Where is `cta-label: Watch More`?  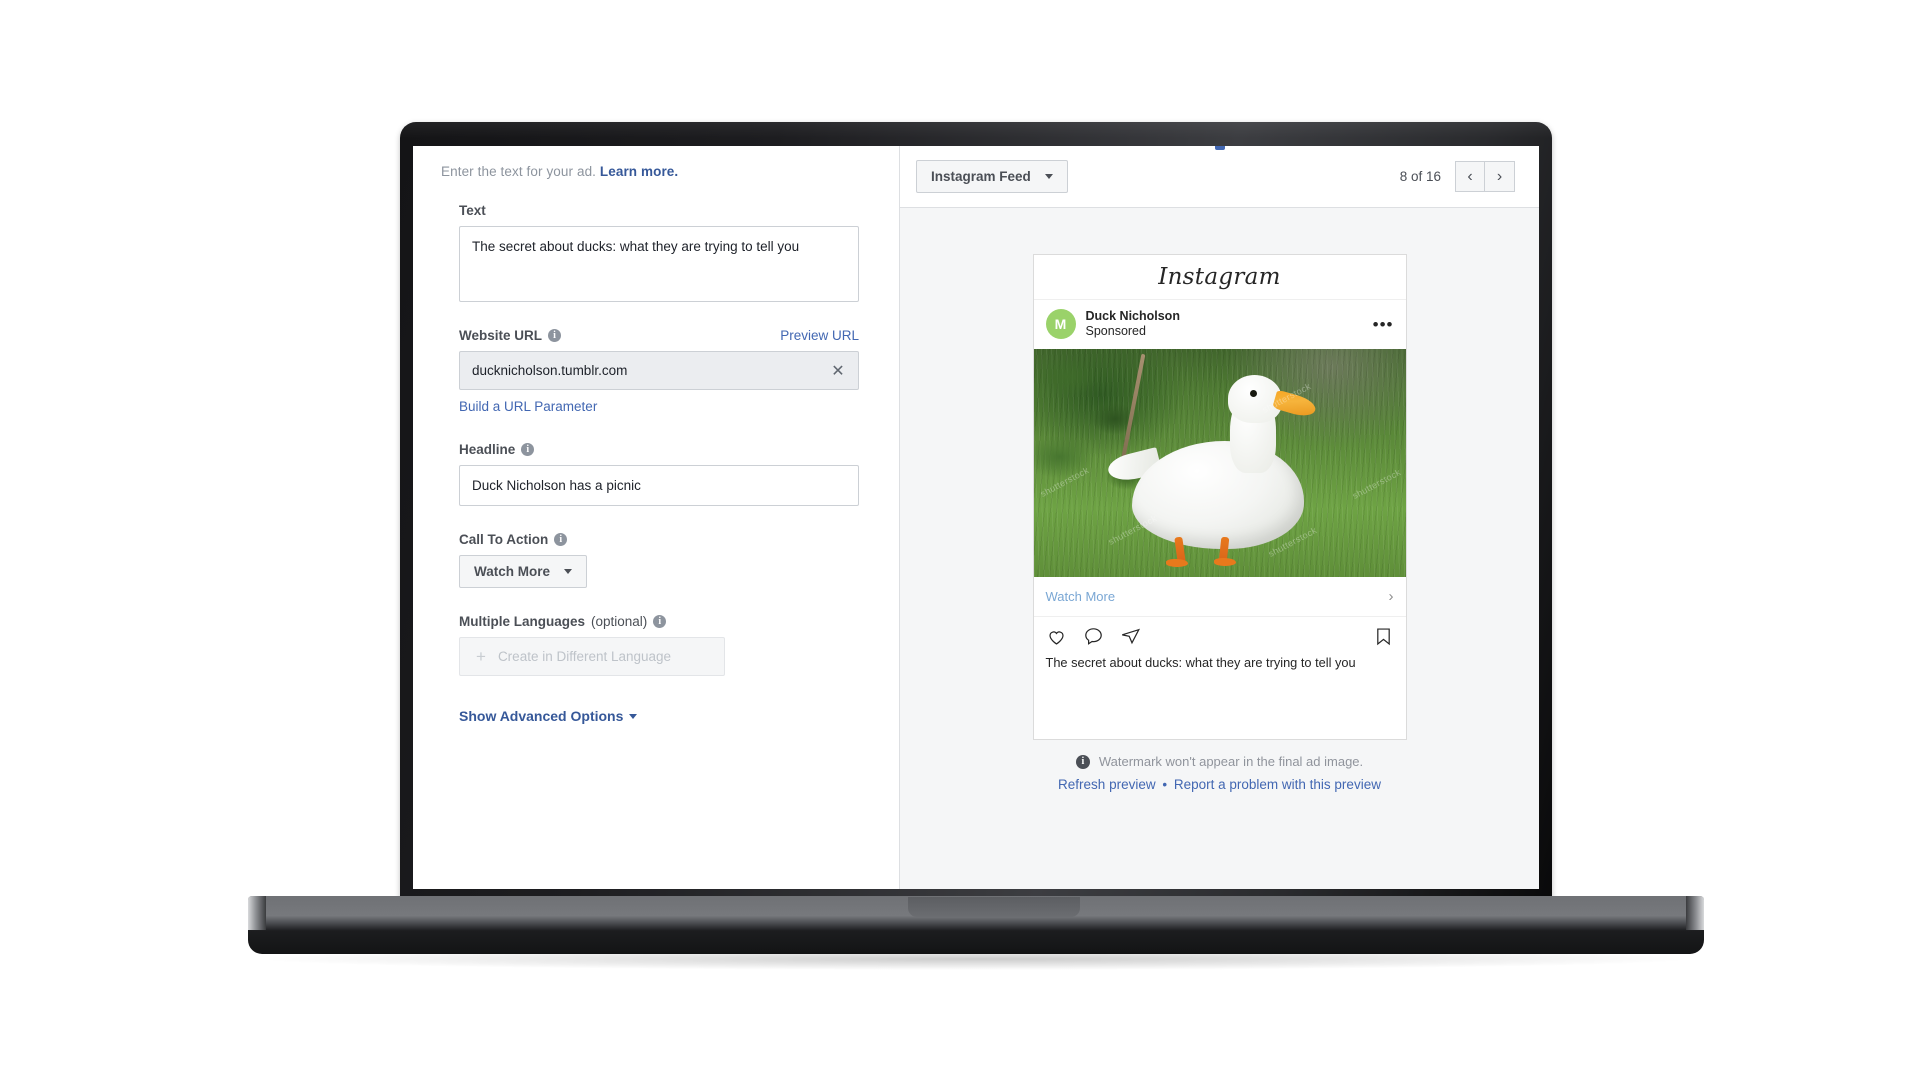
cta-label: Watch More is located at coordinates (1080, 596).